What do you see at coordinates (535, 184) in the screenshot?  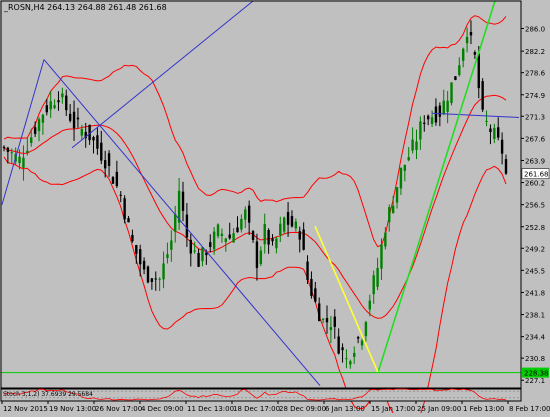 I see `price-tick-label: 260.2` at bounding box center [535, 184].